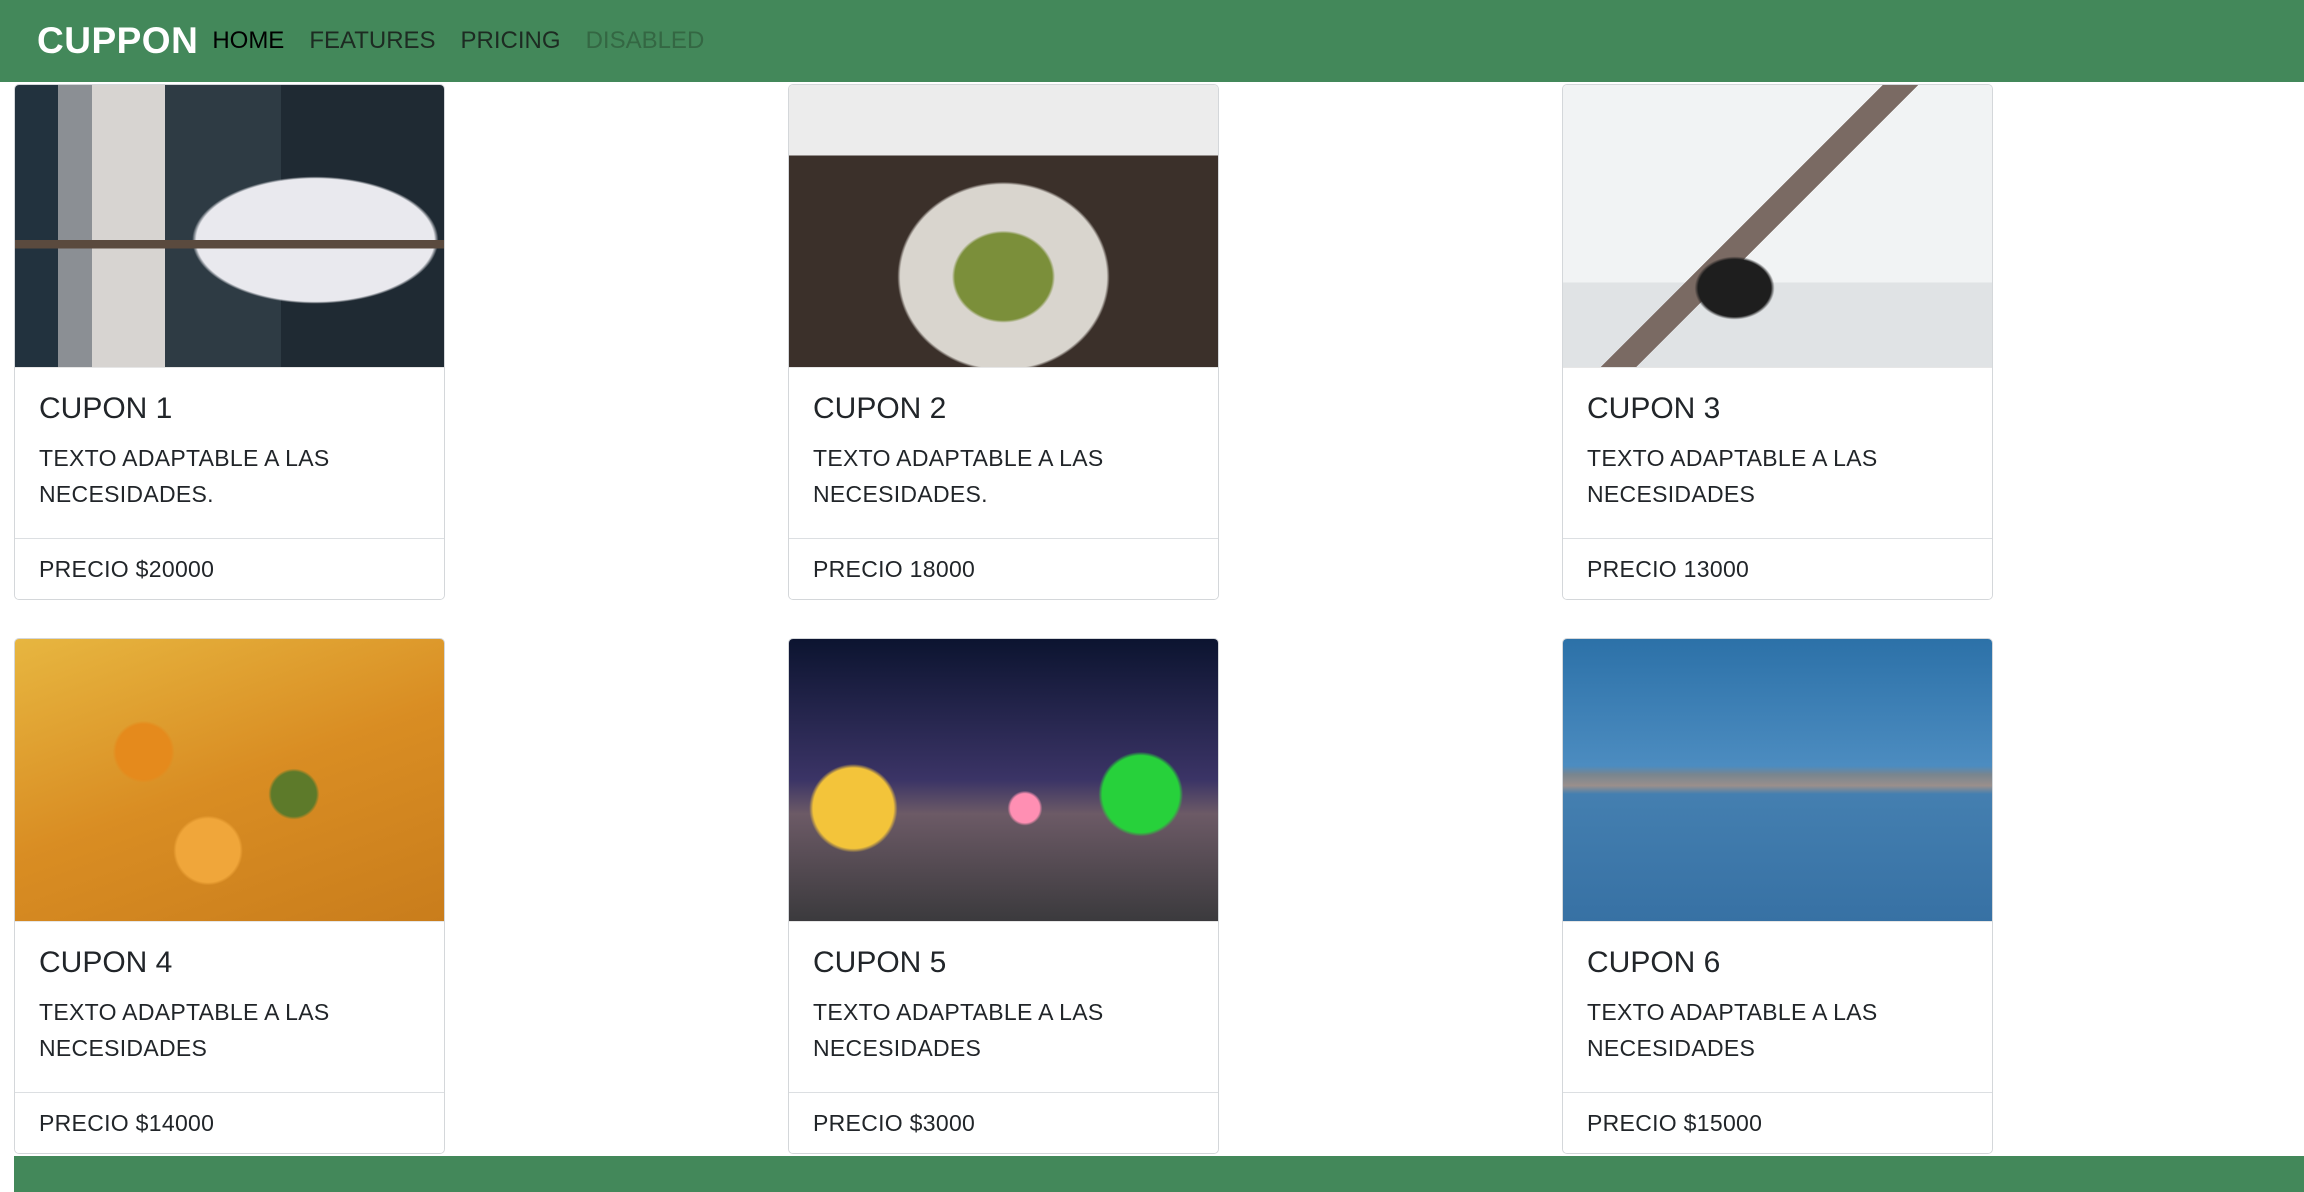 The image size is (2304, 1192). What do you see at coordinates (248, 41) in the screenshot?
I see `nav-link-home: HOME` at bounding box center [248, 41].